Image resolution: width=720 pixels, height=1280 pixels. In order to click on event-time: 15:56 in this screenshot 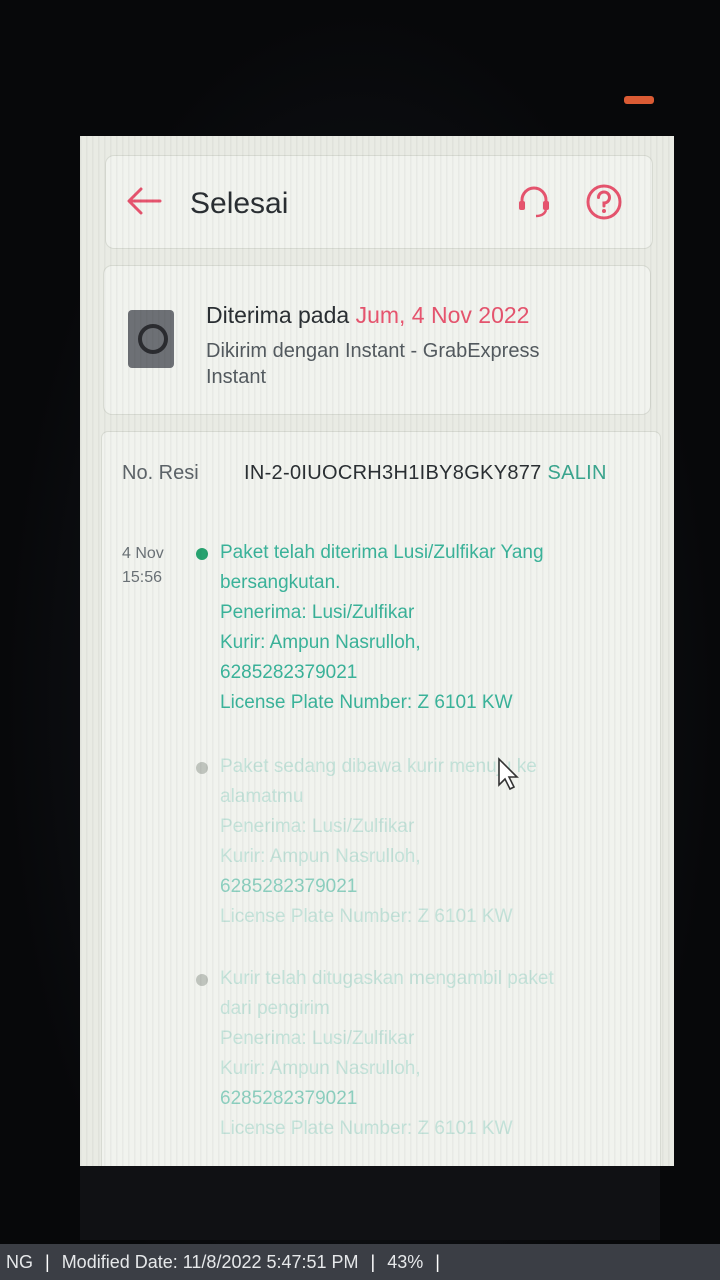, I will do `click(142, 577)`.